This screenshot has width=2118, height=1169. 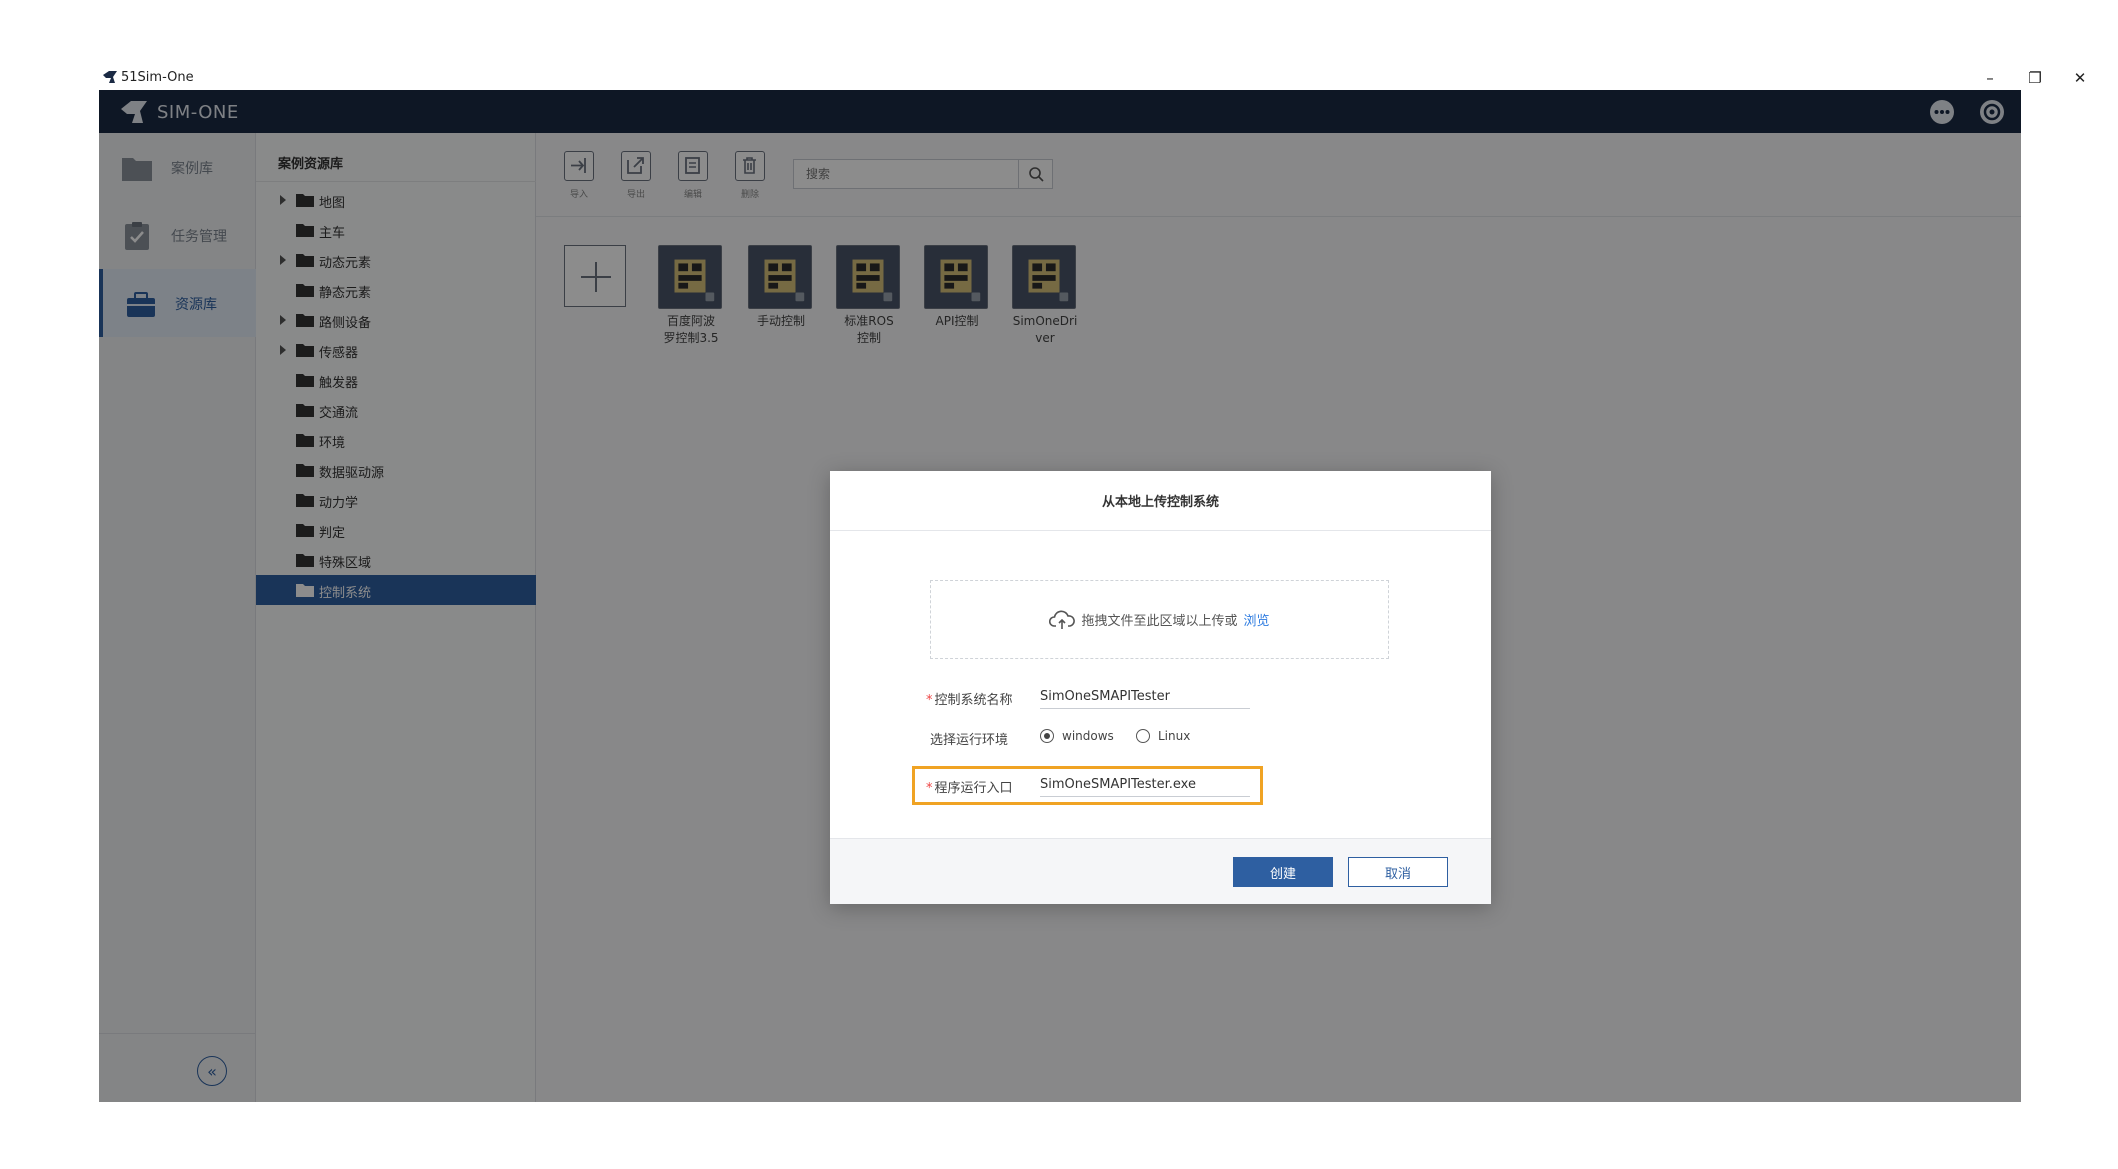 What do you see at coordinates (1160, 501) in the screenshot?
I see `dialog-title: 从本地上传控制系统` at bounding box center [1160, 501].